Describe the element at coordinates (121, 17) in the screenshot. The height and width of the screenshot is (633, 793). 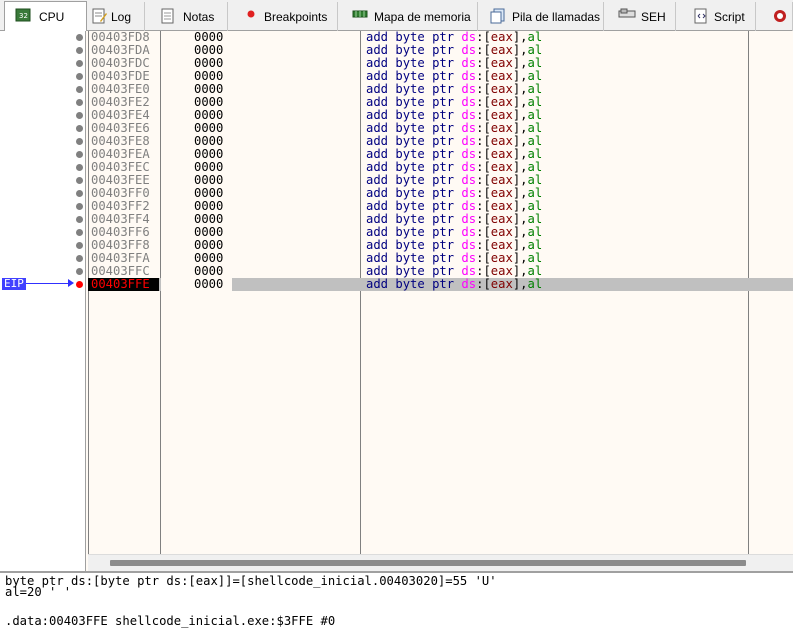
I see `tab-label: Log` at that location.